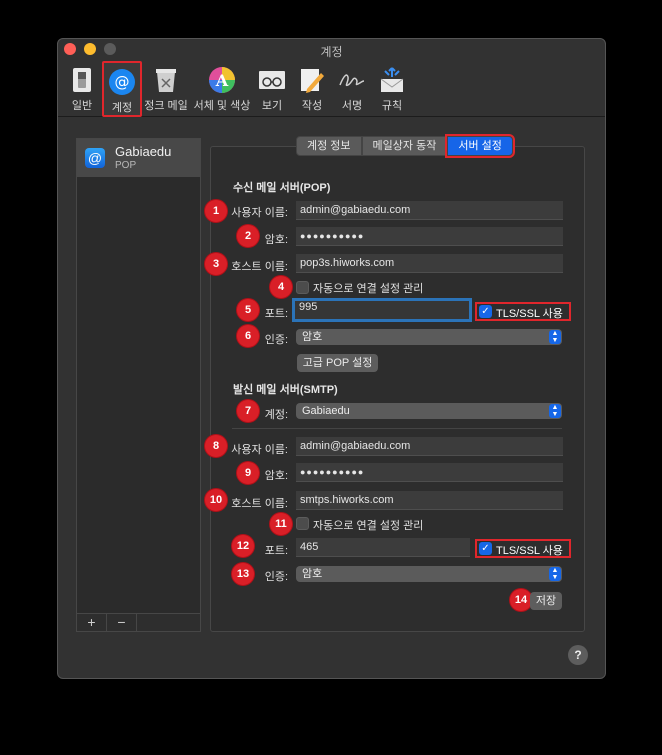 The image size is (662, 755). What do you see at coordinates (243, 546) in the screenshot?
I see `annotation-badge-12: 12` at bounding box center [243, 546].